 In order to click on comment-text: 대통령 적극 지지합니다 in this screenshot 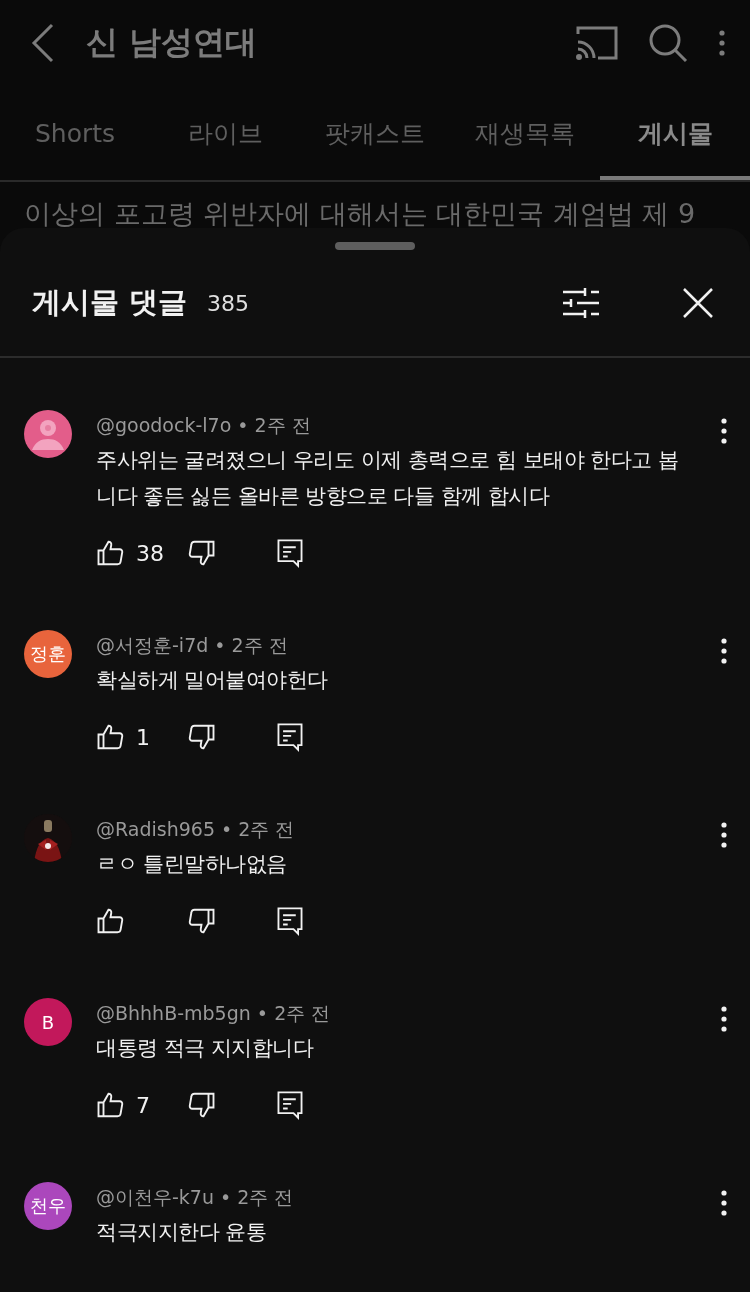, I will do `click(205, 1048)`.